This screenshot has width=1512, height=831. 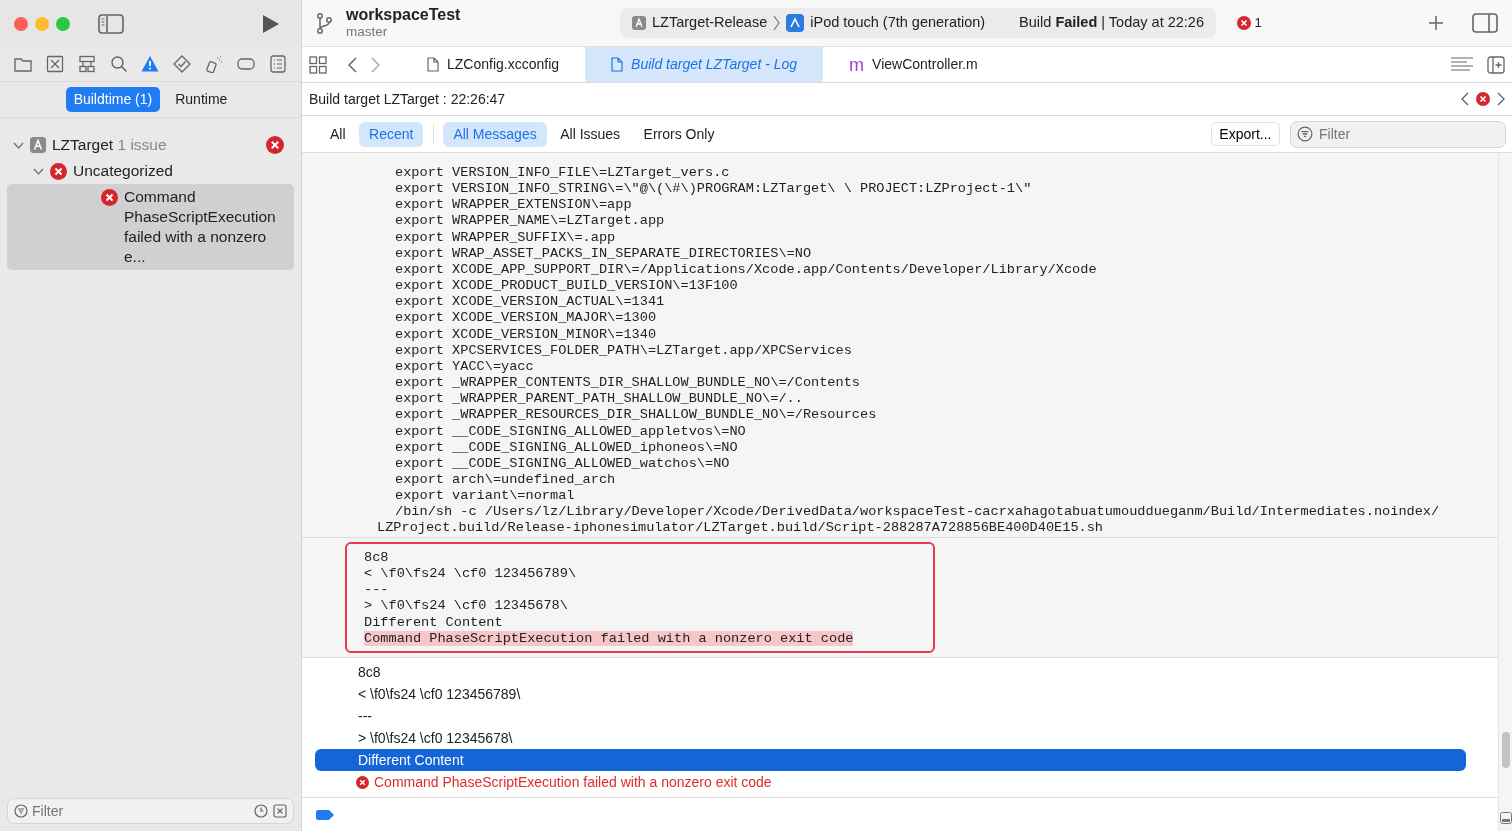 What do you see at coordinates (746, 270) in the screenshot?
I see `log-line: export XCODE_APP_SUPPORT_DIR\=/Applications/Xcode.app/Contents/Developer/Library/Xcode` at bounding box center [746, 270].